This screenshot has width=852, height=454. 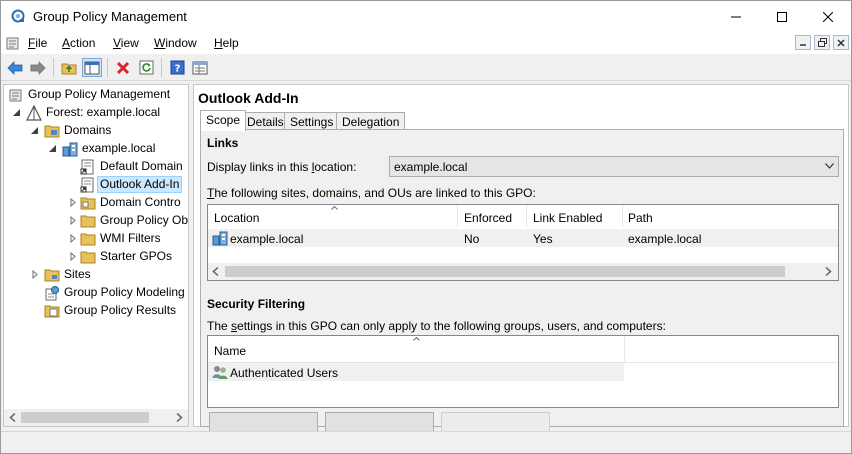 I want to click on tab-scope: Scope, so click(x=223, y=120).